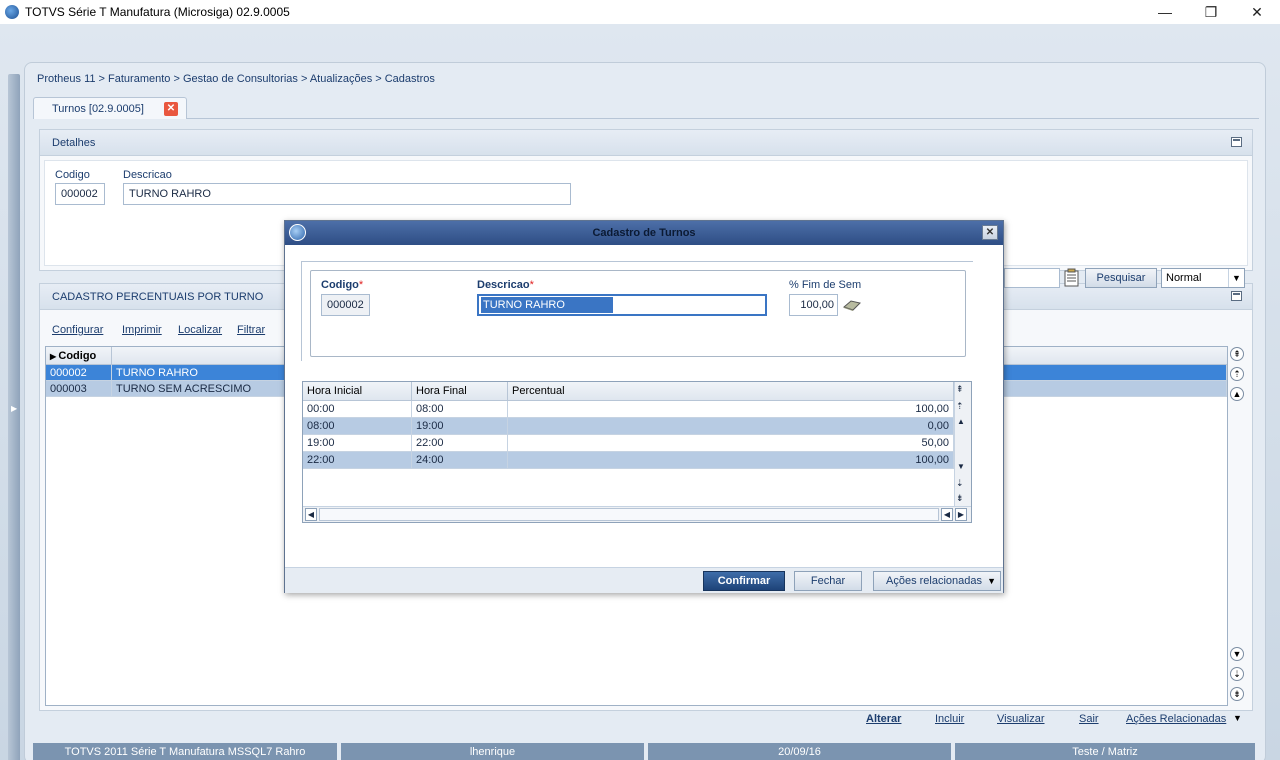 Image resolution: width=1280 pixels, height=760 pixels. I want to click on cell-hora-final: 24:00, so click(460, 460).